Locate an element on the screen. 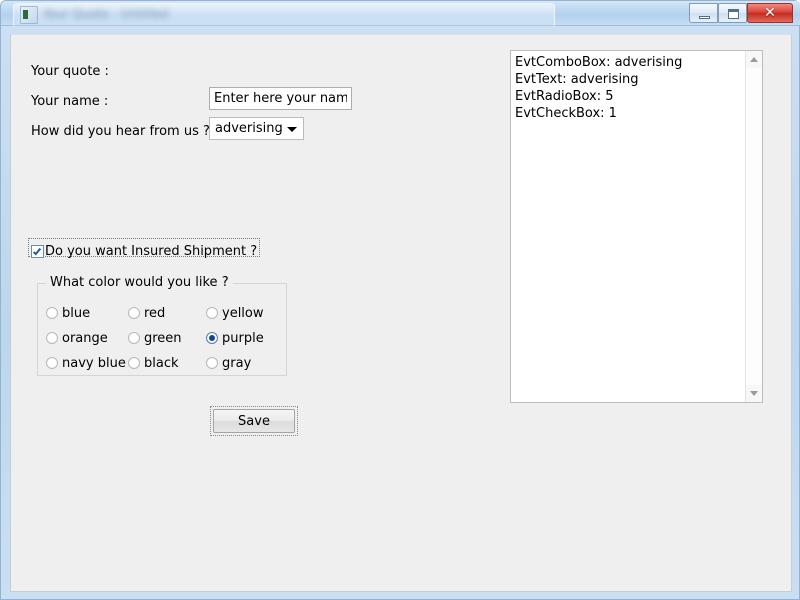  save-button-focus-ring: Save is located at coordinates (254, 421).